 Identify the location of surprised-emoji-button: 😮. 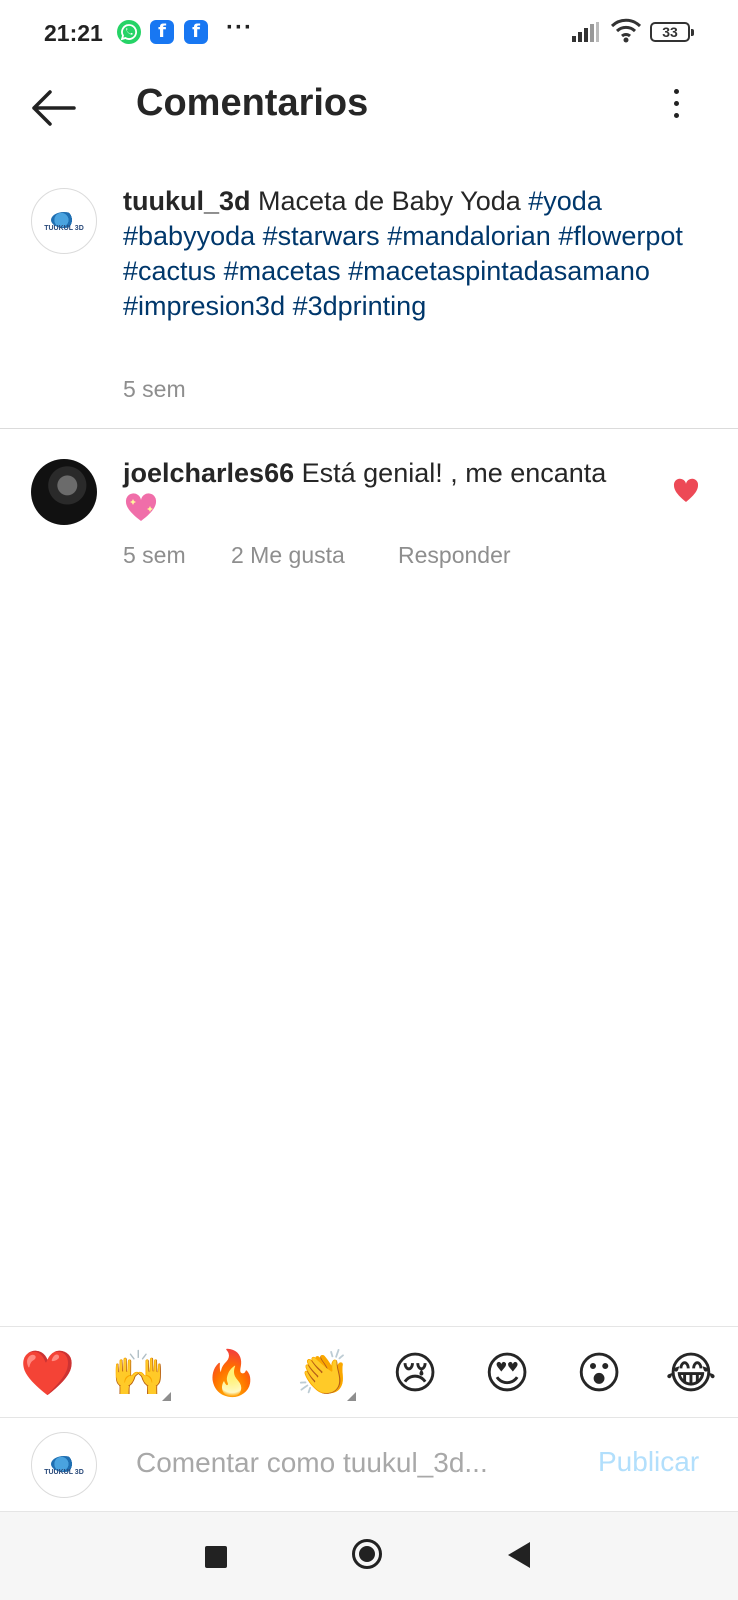
(599, 1374).